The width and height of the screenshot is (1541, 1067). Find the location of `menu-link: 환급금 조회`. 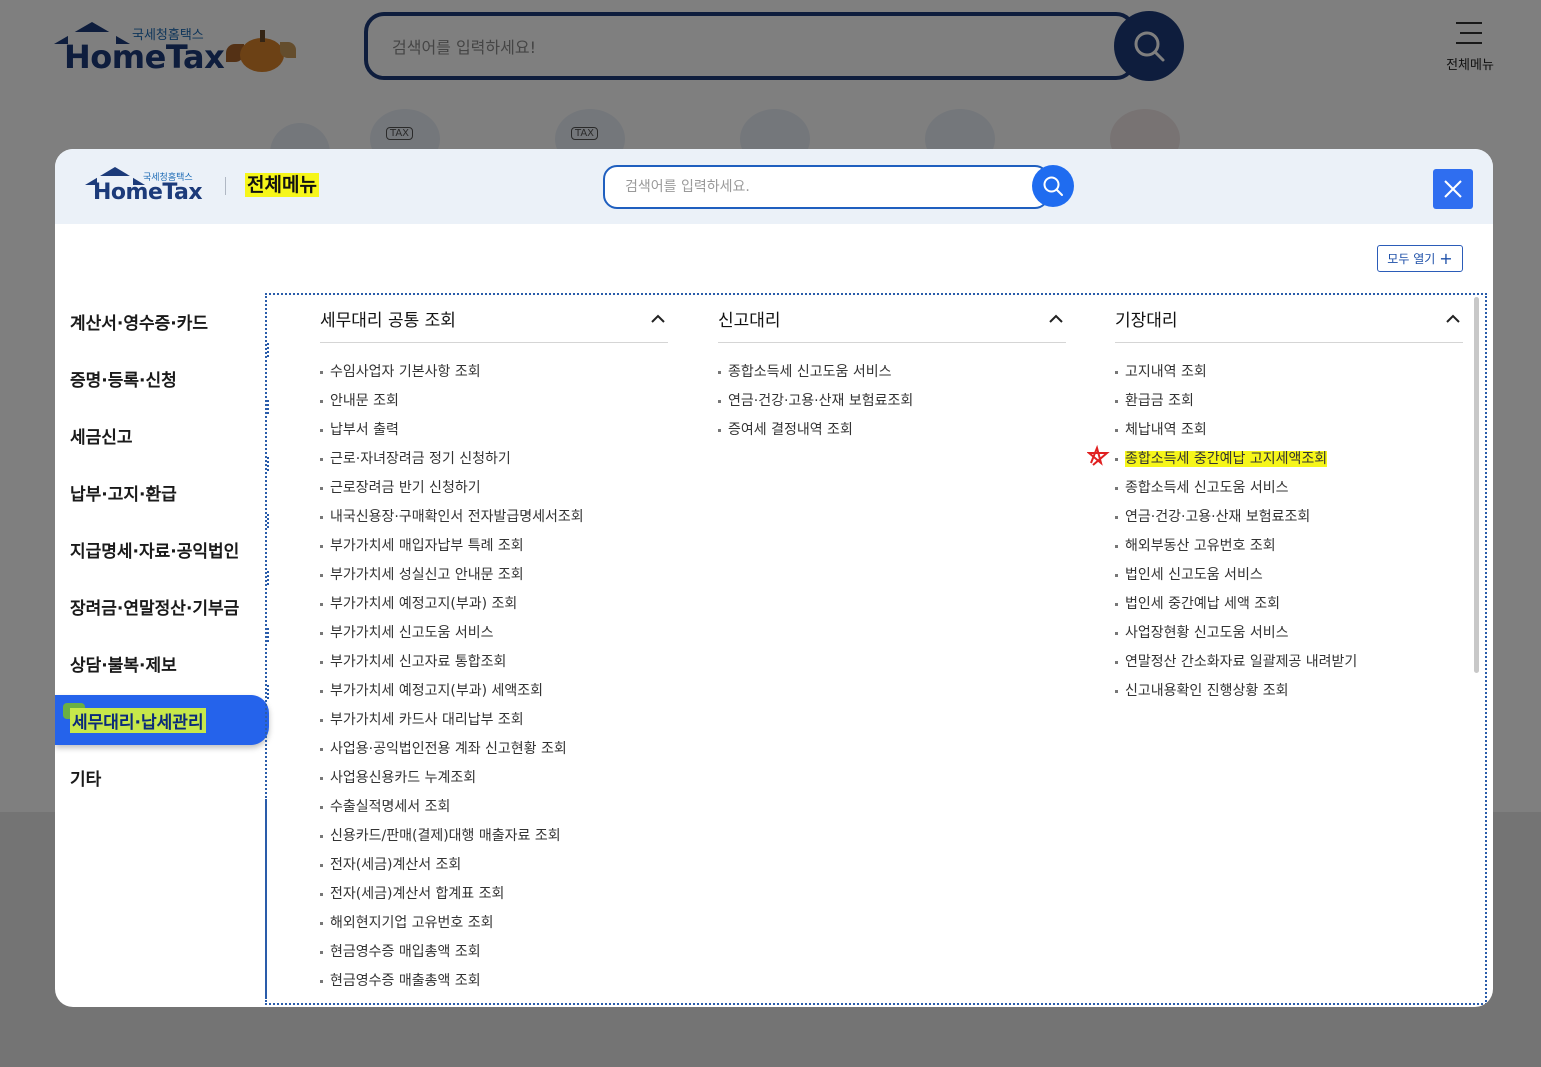

menu-link: 환급금 조회 is located at coordinates (1289, 404).